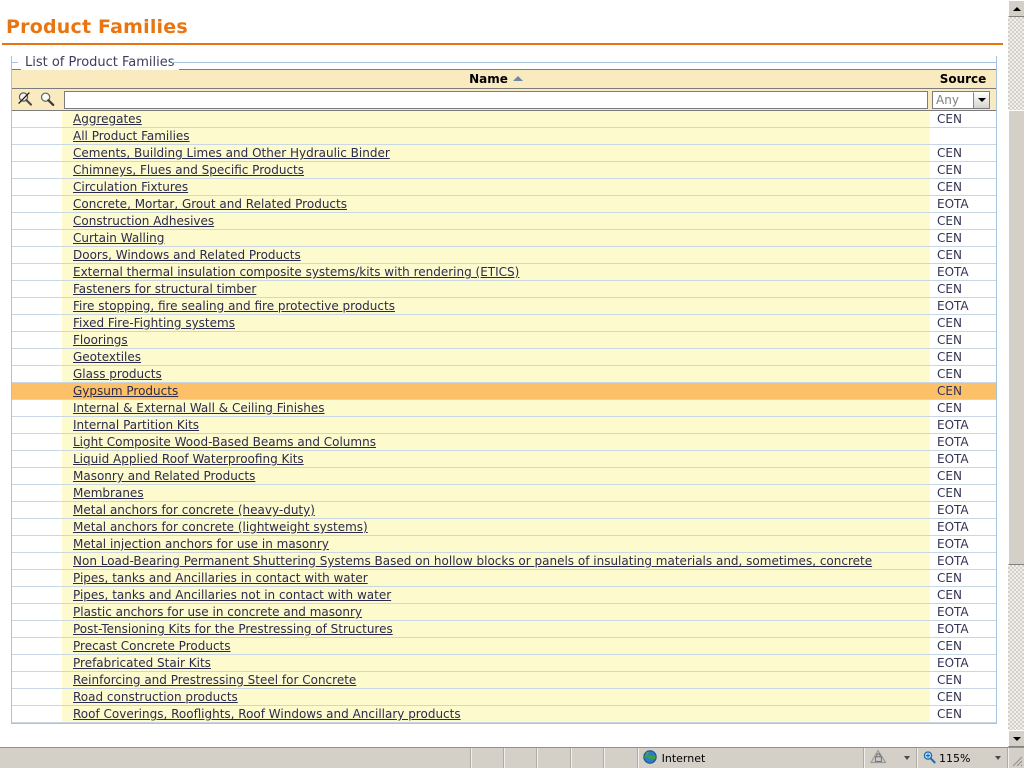  What do you see at coordinates (961, 99) in the screenshot?
I see `source-filter-select: Any` at bounding box center [961, 99].